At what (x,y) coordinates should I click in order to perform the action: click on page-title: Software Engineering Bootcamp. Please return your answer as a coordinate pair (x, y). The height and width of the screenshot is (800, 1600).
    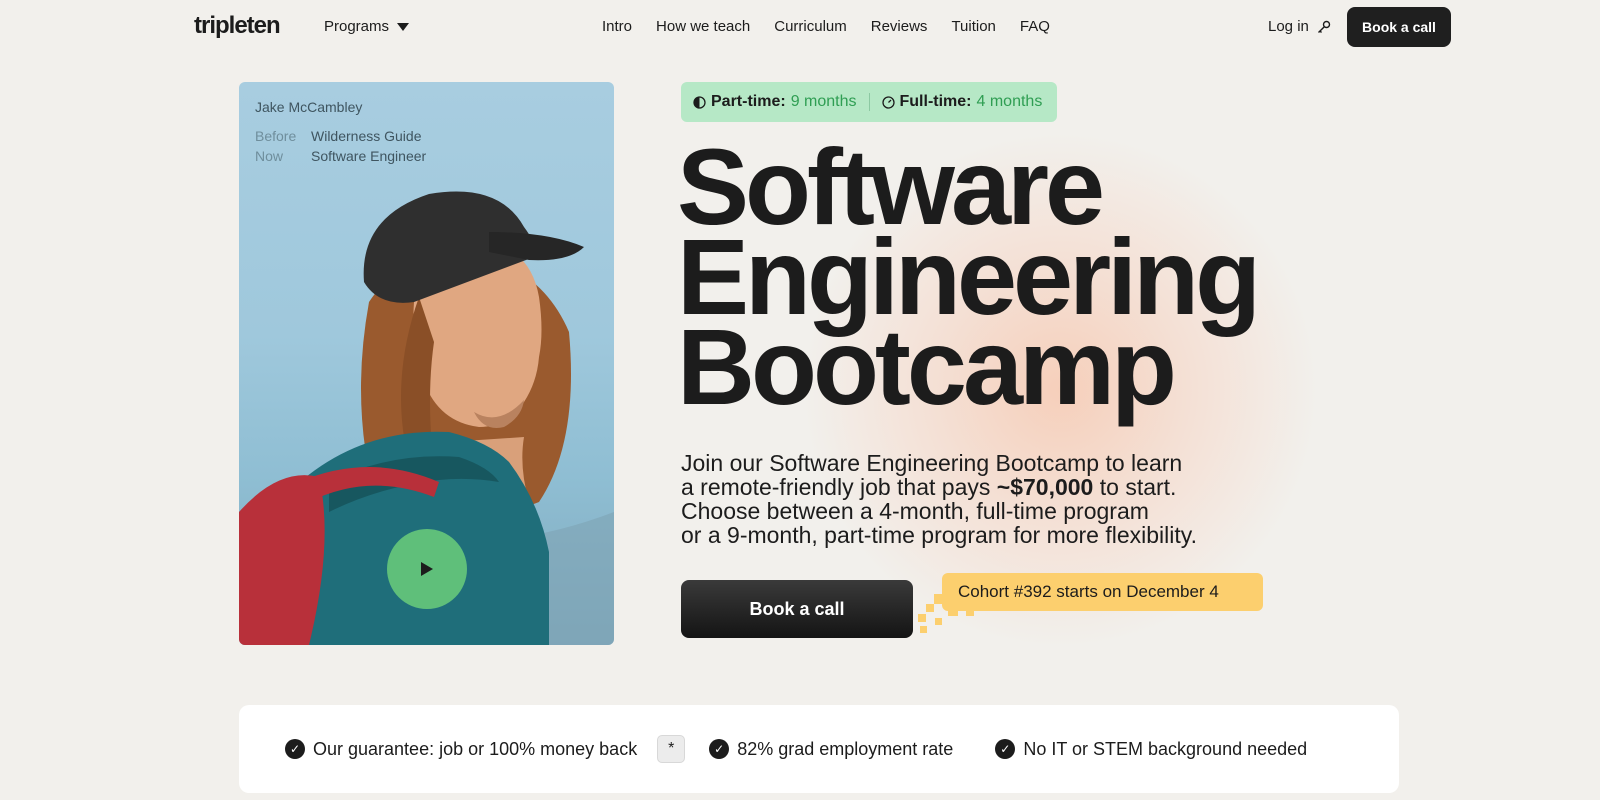
    Looking at the image, I should click on (969, 280).